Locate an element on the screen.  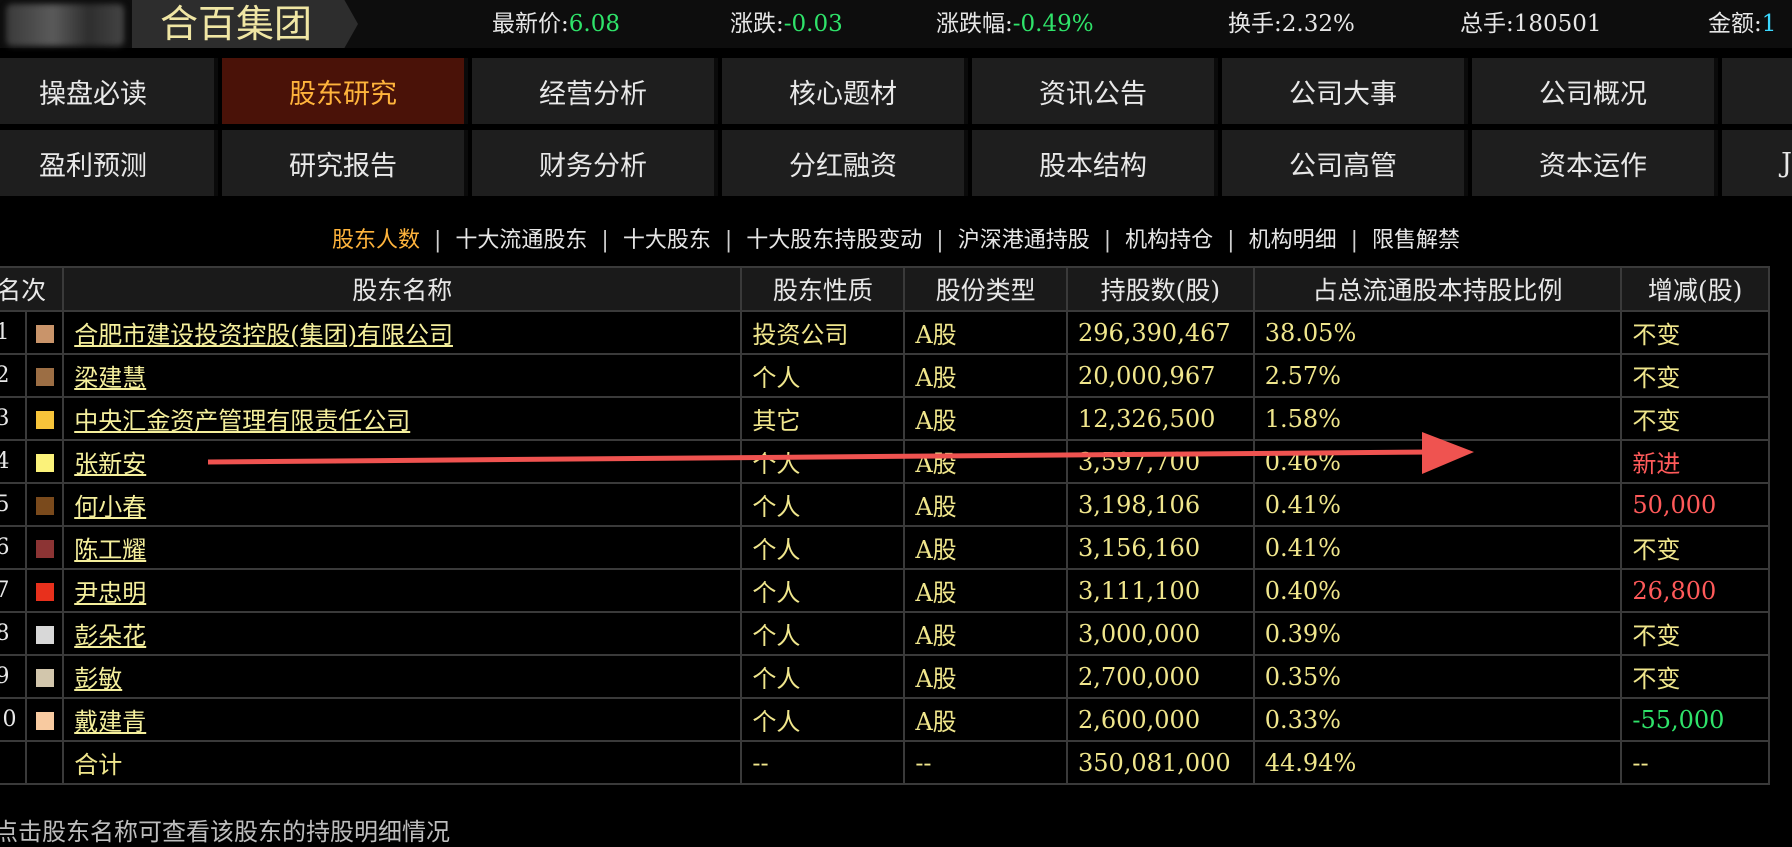
menu-yingli-yuce: 盈利预测 is located at coordinates (109, 163).